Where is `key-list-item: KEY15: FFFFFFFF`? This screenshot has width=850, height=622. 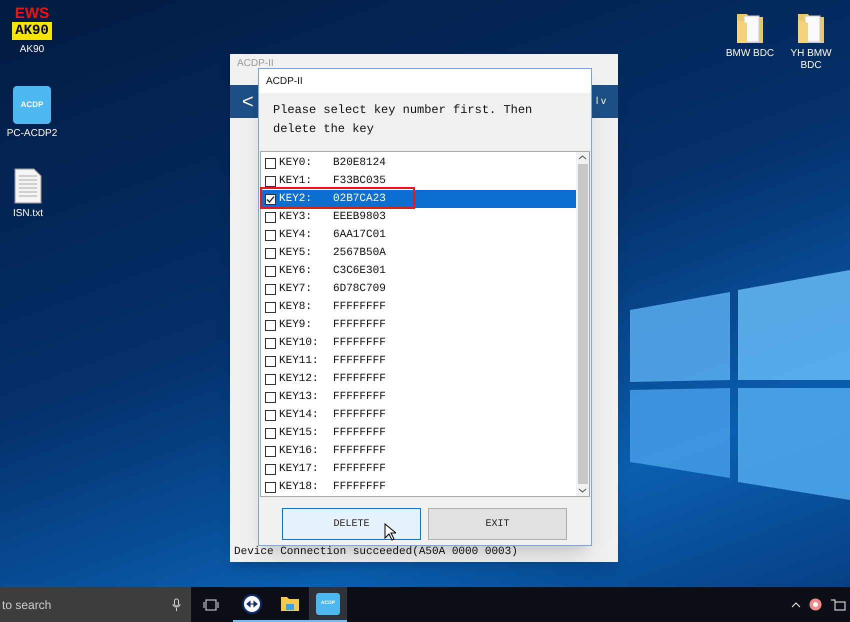
key-list-item: KEY15: FFFFFFFF is located at coordinates (418, 433).